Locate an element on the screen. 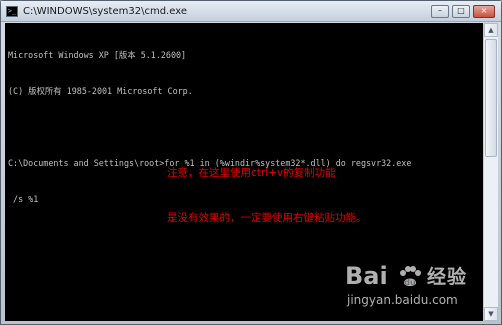  annotation-note: 注意，在这里使用ctrl+v的复制功能 是没有效果的，一定要使用右键粘贴功能。 is located at coordinates (267, 196).